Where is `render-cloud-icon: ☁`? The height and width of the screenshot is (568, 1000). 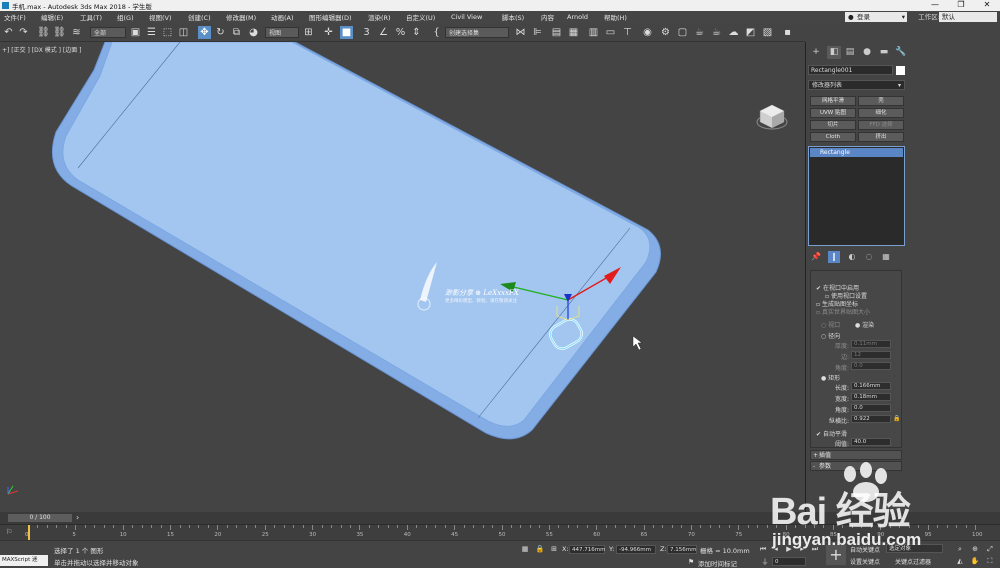
render-cloud-icon: ☁ is located at coordinates (733, 32).